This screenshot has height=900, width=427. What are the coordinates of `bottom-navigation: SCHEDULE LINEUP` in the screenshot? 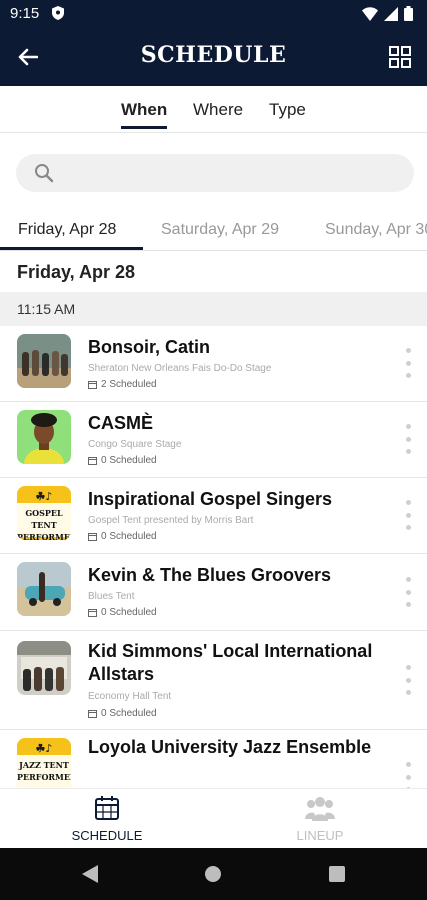 It's located at (213, 818).